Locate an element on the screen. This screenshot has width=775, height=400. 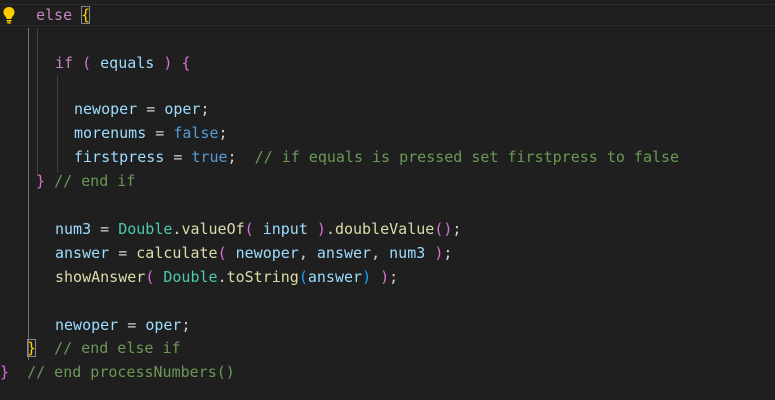
variable-equals: equals is located at coordinates (127, 63).